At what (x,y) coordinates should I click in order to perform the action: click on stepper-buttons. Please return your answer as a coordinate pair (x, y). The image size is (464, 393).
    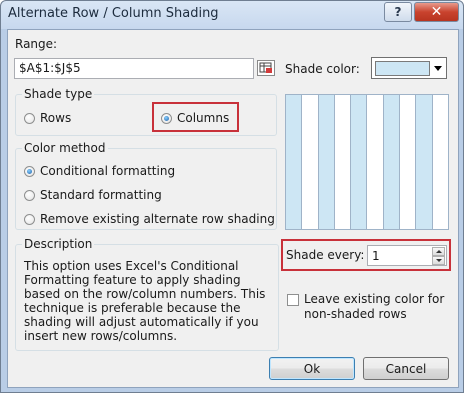
    Looking at the image, I should click on (438, 256).